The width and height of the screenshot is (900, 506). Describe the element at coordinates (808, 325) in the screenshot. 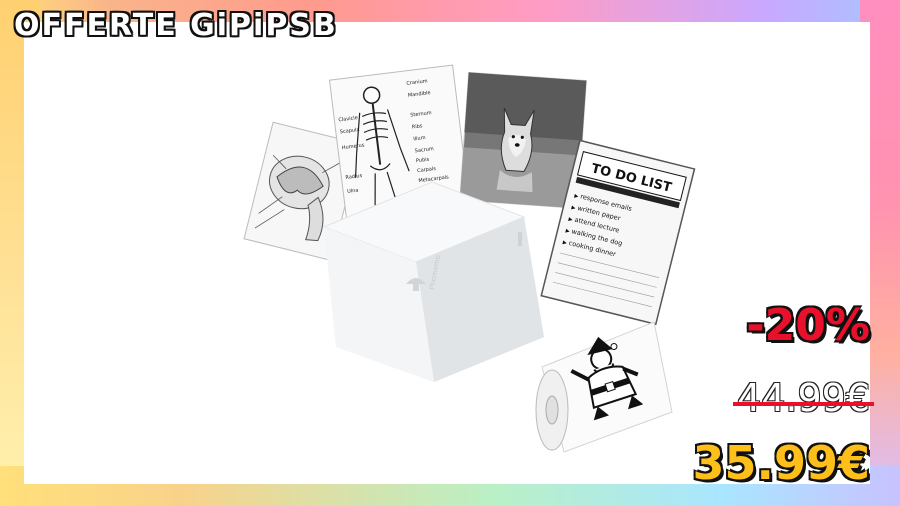

I see `discount-badge: -20%` at that location.